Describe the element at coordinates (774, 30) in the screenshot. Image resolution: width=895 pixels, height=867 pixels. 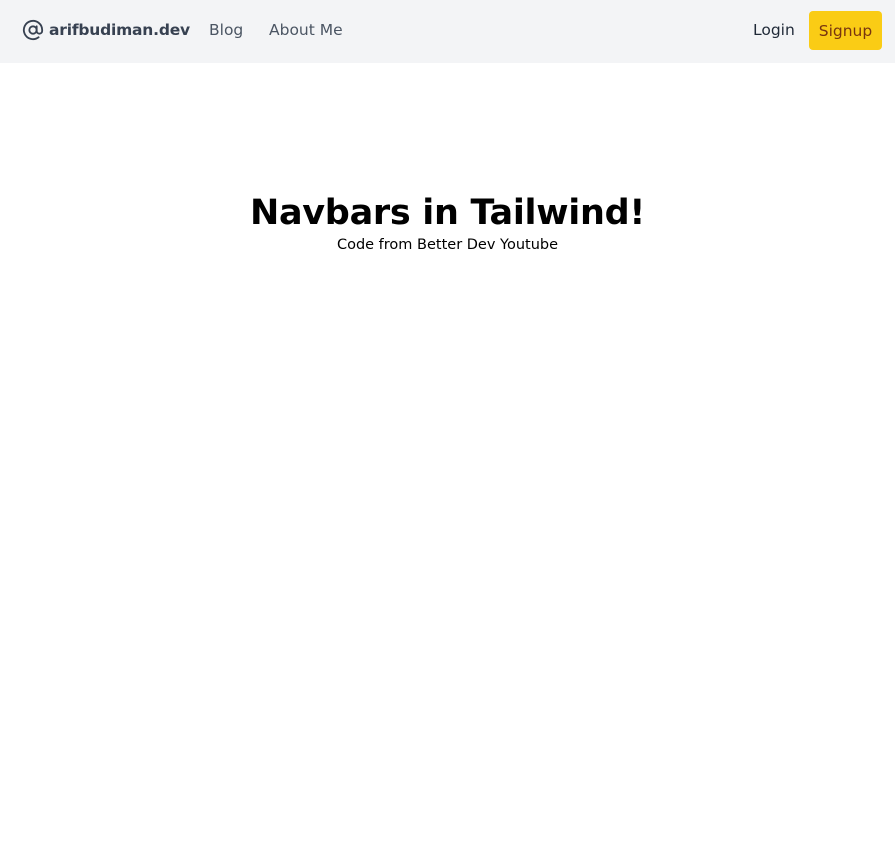
I see `login-link: Login` at that location.